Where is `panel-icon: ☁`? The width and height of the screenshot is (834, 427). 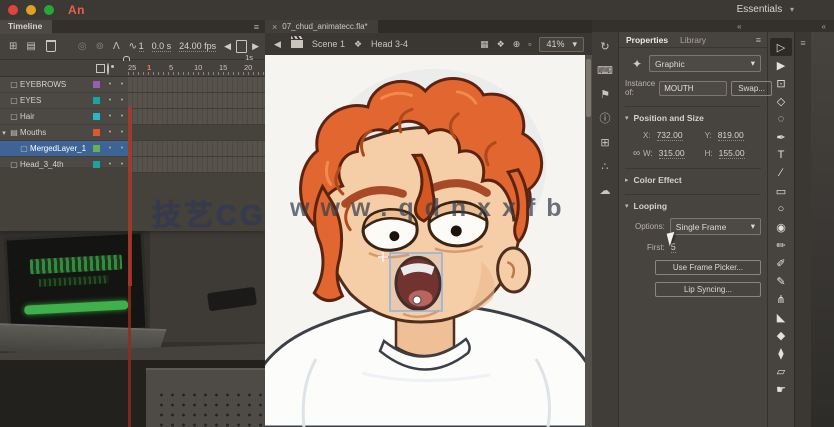
panel-icon: ☁ is located at coordinates (605, 191).